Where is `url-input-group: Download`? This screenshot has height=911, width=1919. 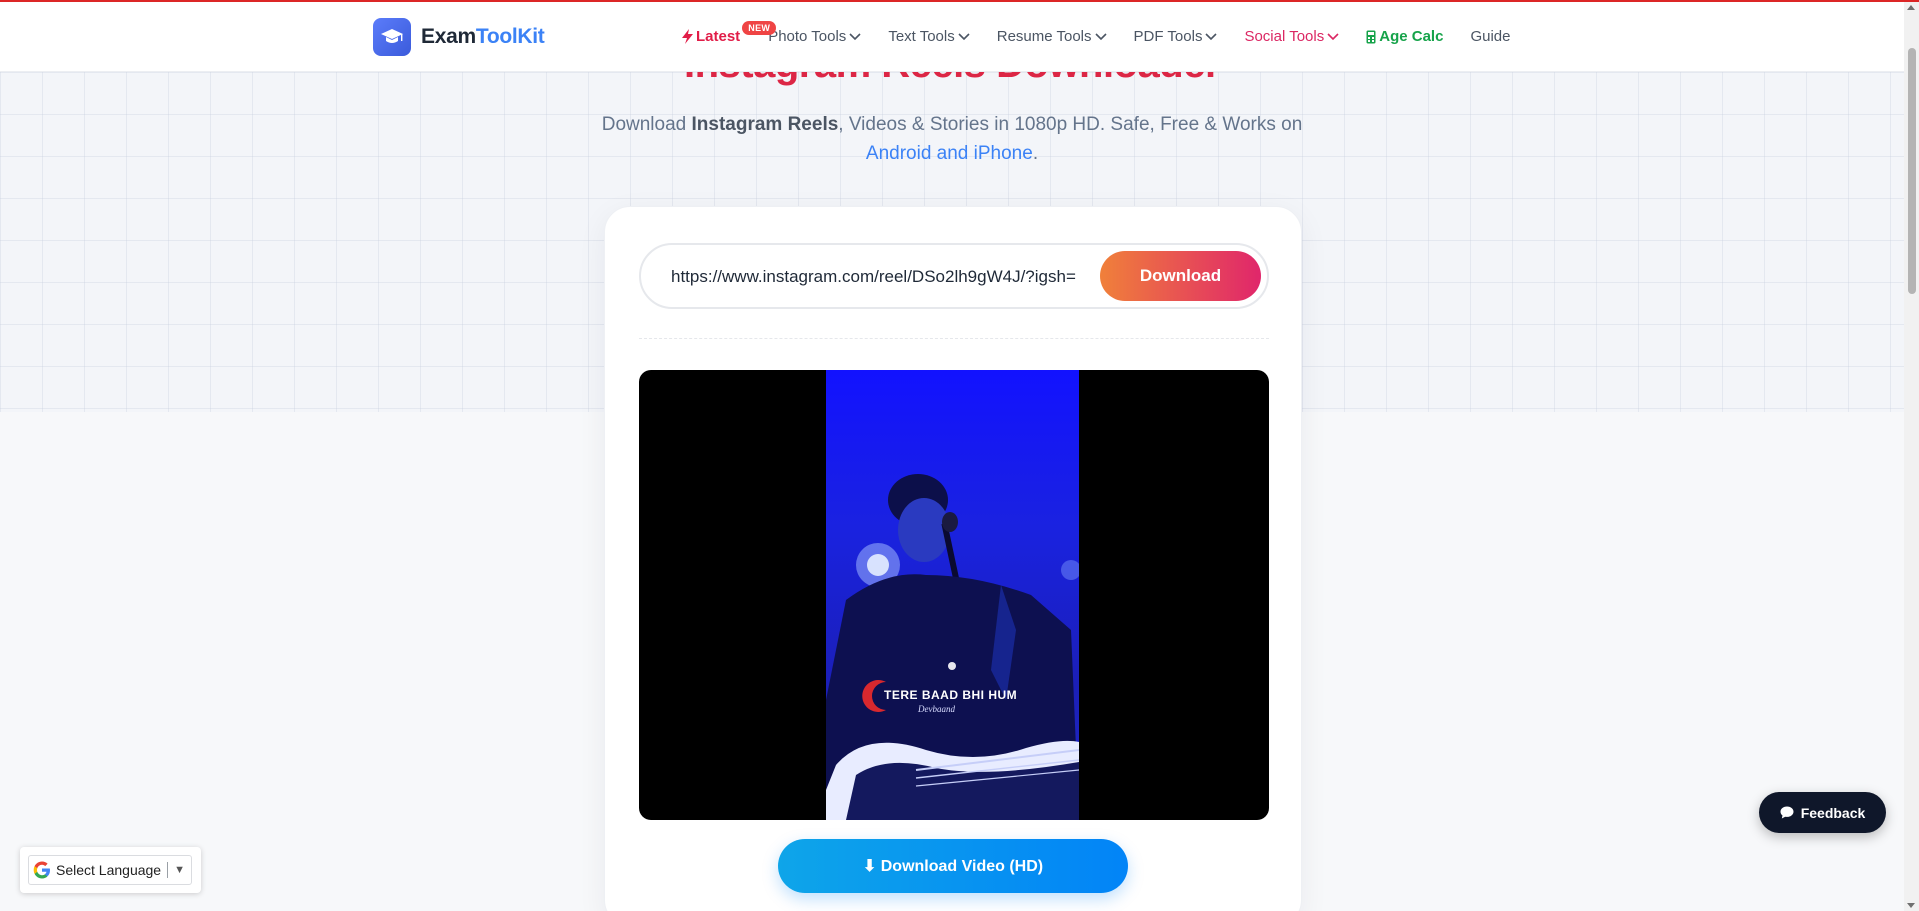 url-input-group: Download is located at coordinates (954, 276).